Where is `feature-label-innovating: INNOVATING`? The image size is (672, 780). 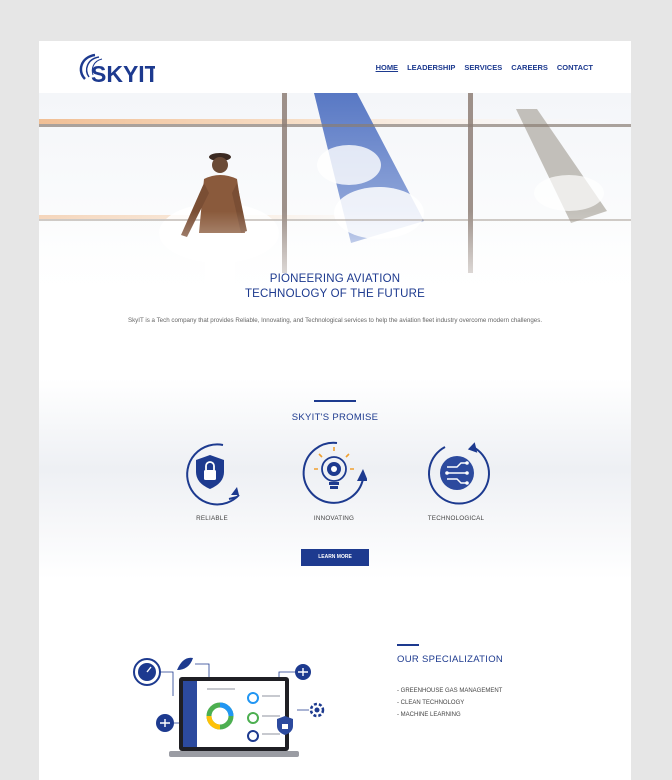 feature-label-innovating: INNOVATING is located at coordinates (334, 518).